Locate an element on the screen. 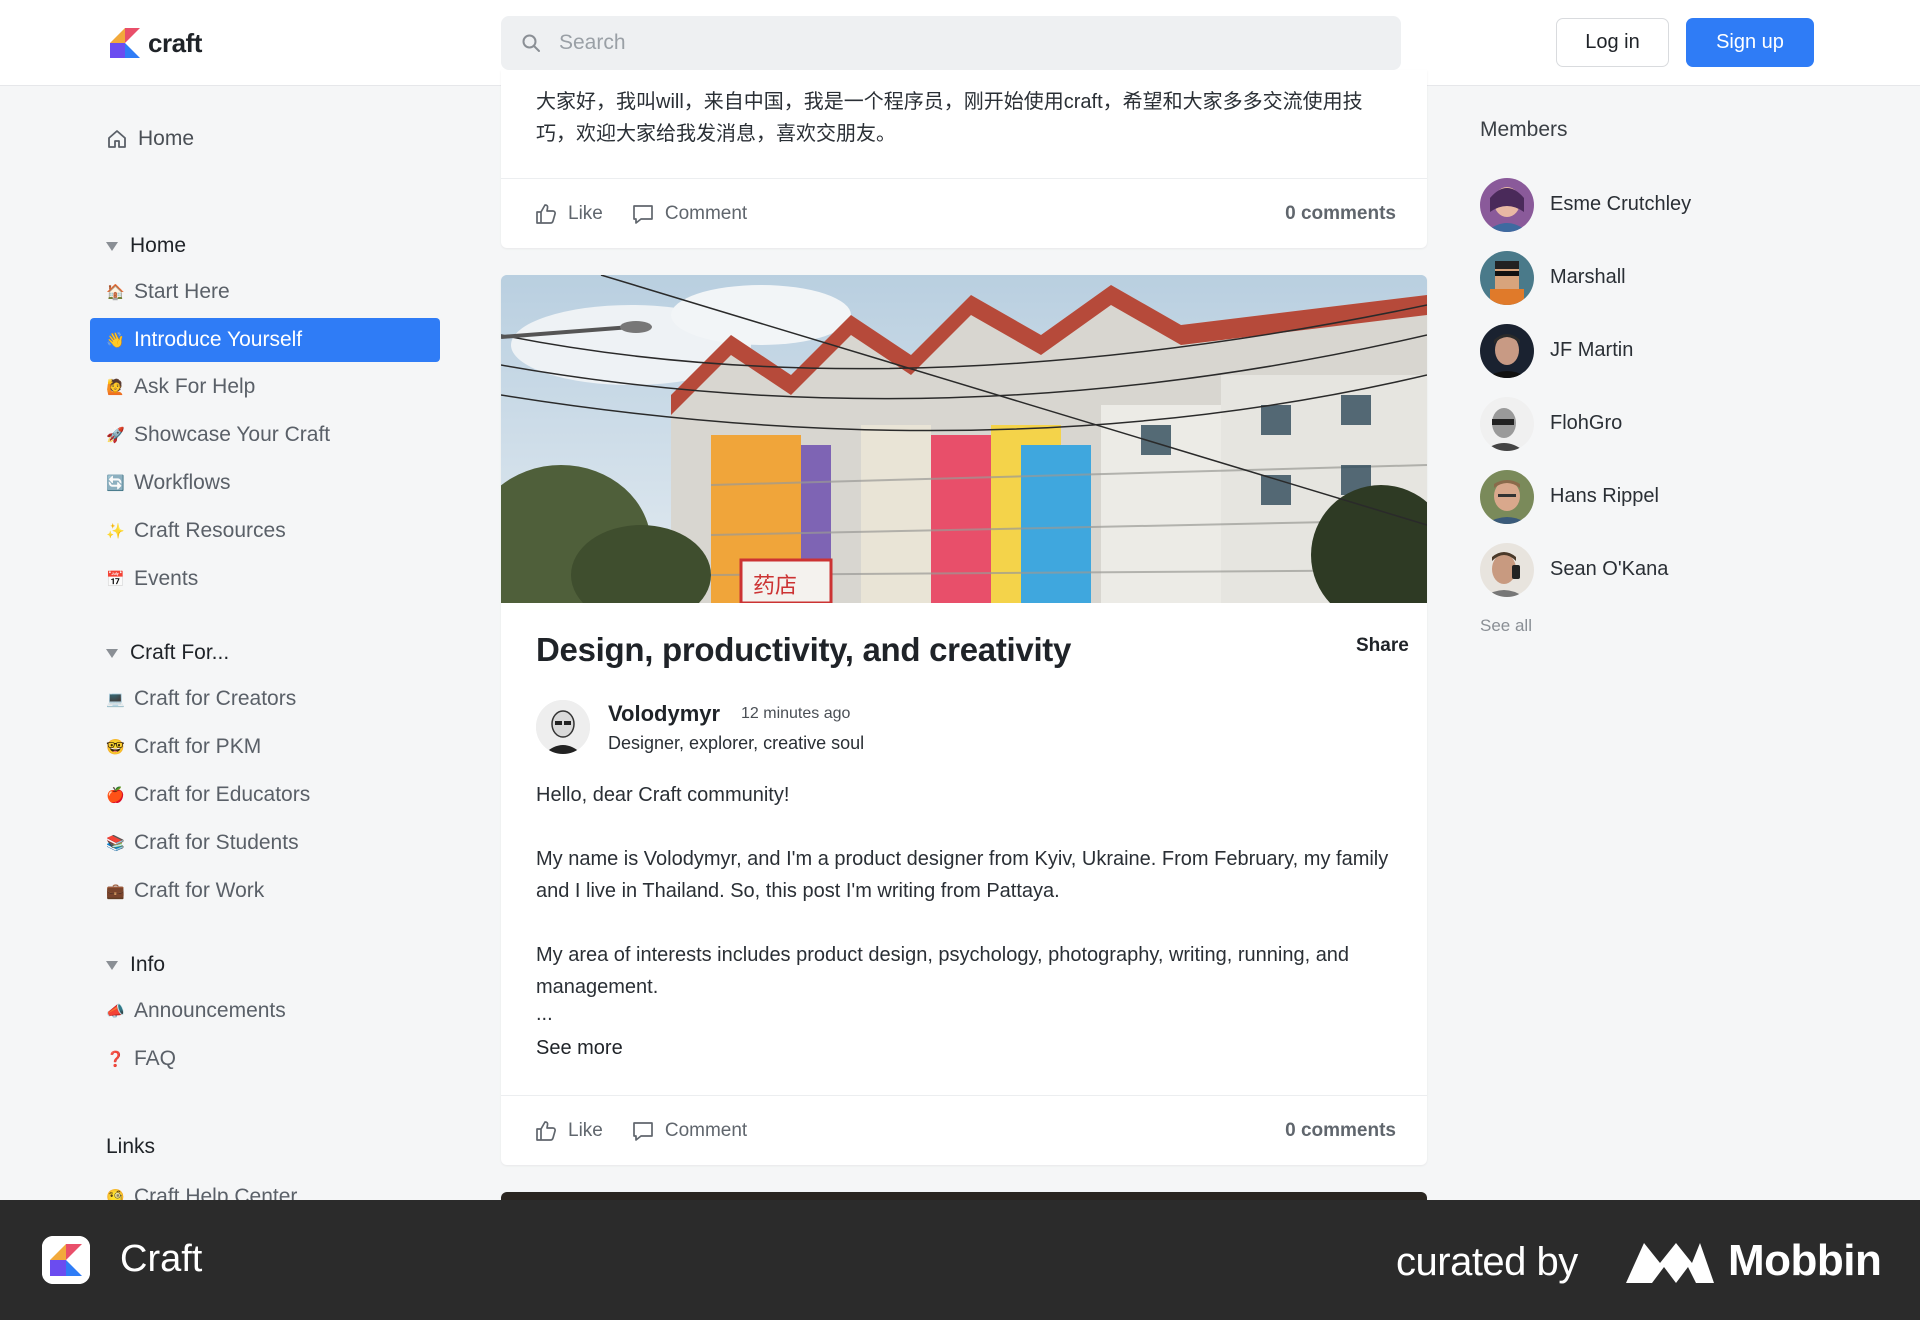 This screenshot has height=1320, width=1920. member-item: Sean O'Kana is located at coordinates (1630, 569).